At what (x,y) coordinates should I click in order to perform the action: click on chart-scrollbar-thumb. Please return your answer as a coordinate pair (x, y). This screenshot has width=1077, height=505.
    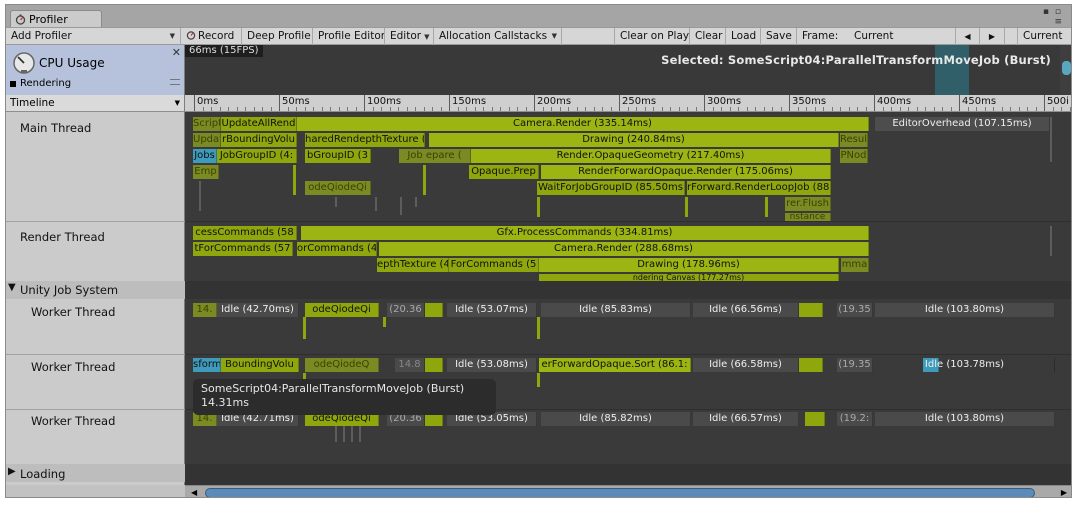
    Looking at the image, I should click on (1066, 68).